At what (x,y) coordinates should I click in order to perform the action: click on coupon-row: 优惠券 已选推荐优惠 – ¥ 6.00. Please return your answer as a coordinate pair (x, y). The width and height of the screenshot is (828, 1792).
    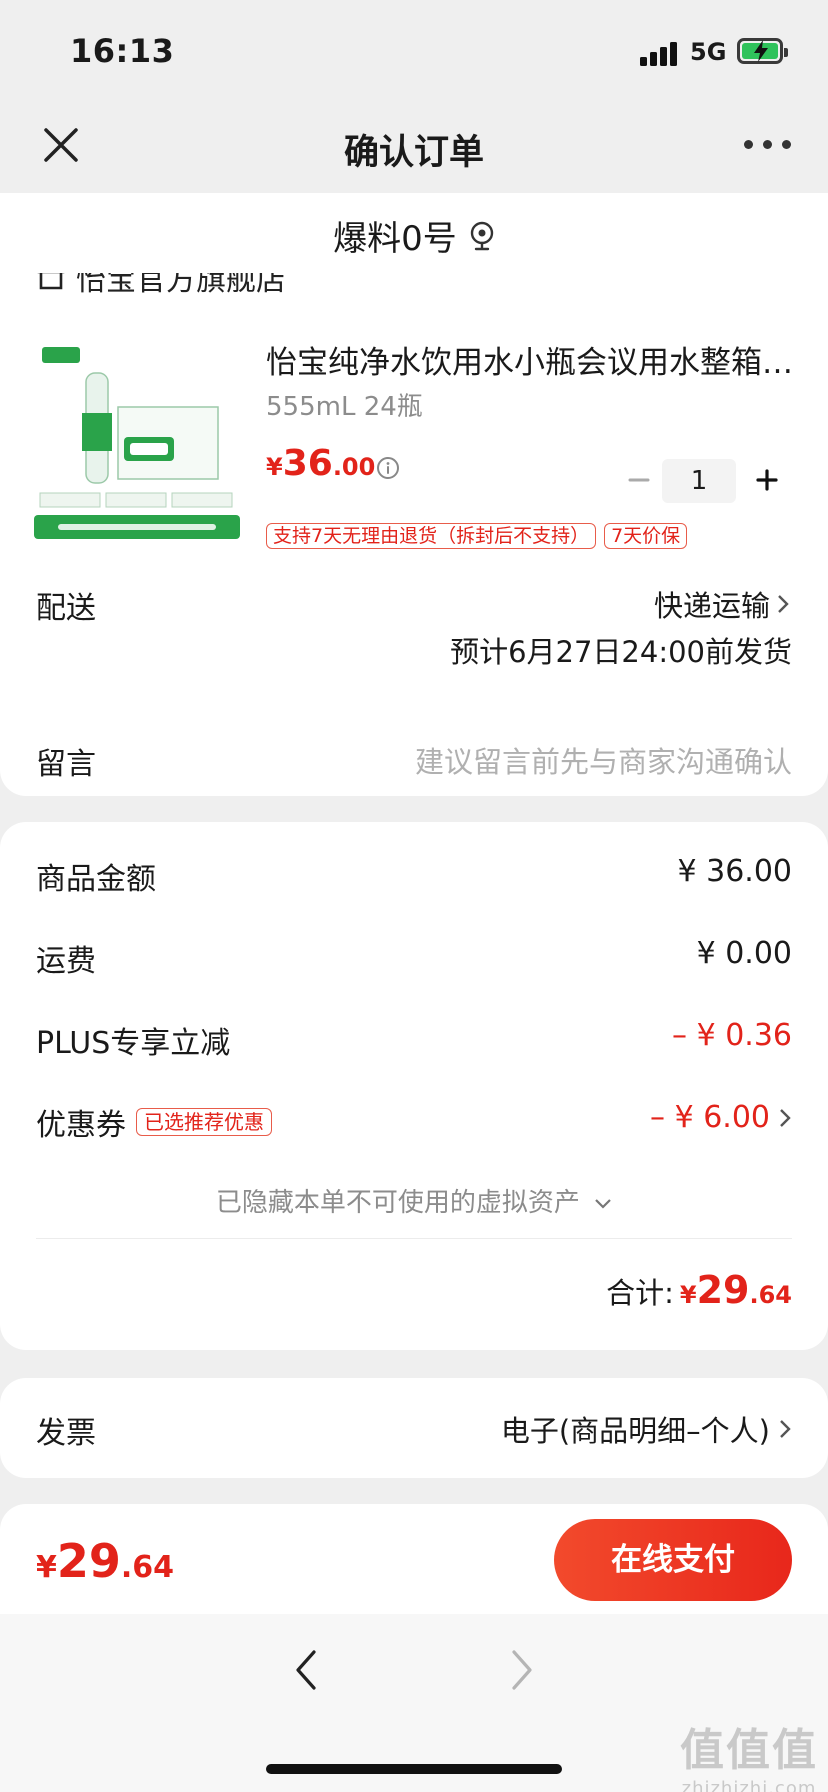
    Looking at the image, I should click on (414, 1121).